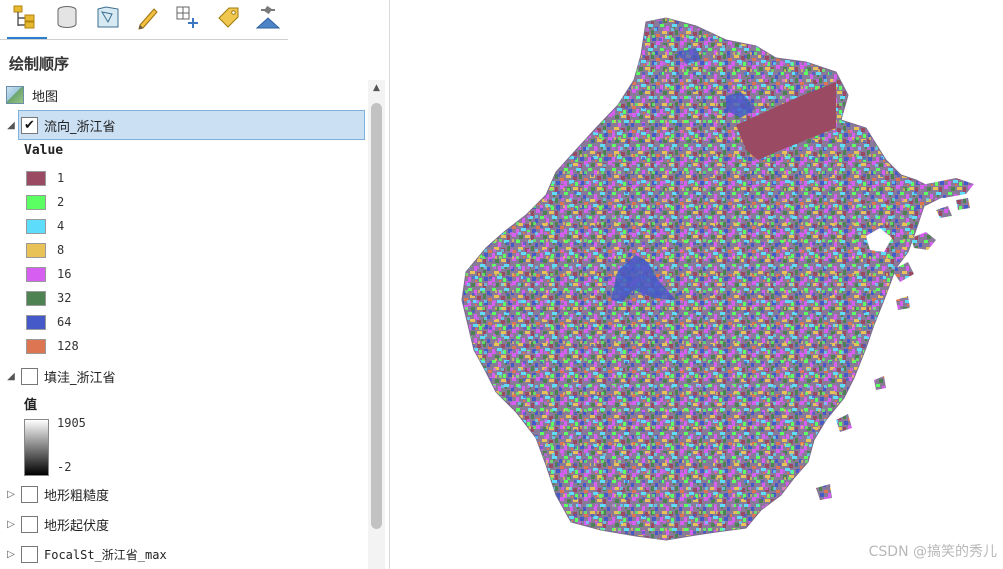 The image size is (1003, 569). What do you see at coordinates (48, 298) in the screenshot?
I see `legend-class-item: 32` at bounding box center [48, 298].